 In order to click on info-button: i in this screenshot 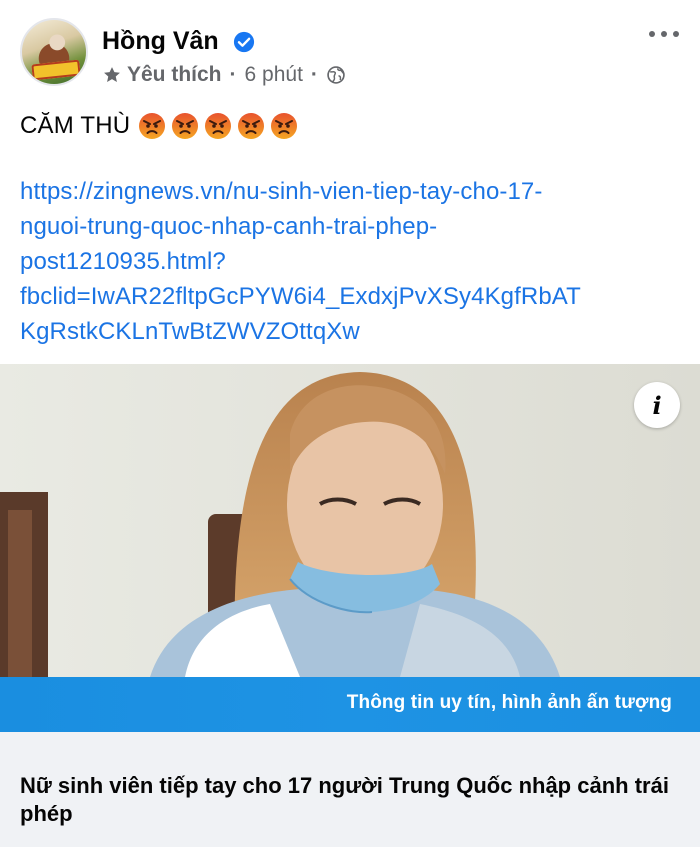, I will do `click(657, 405)`.